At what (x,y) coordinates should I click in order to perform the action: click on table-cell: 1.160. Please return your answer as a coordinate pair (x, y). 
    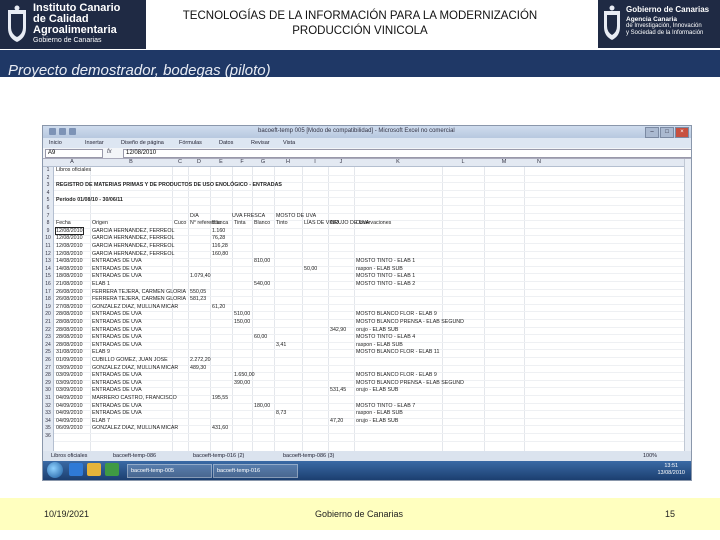
    Looking at the image, I should click on (218, 231).